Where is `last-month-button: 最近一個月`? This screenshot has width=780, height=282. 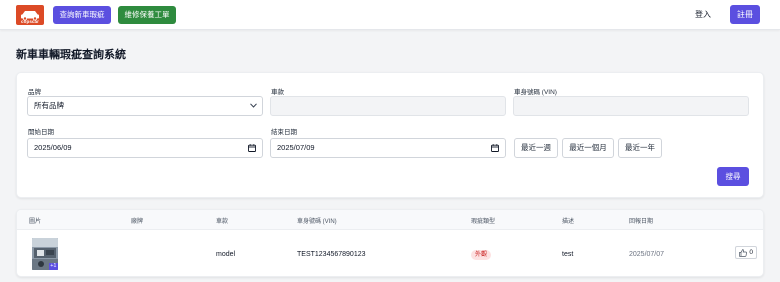
last-month-button: 最近一個月 is located at coordinates (588, 148).